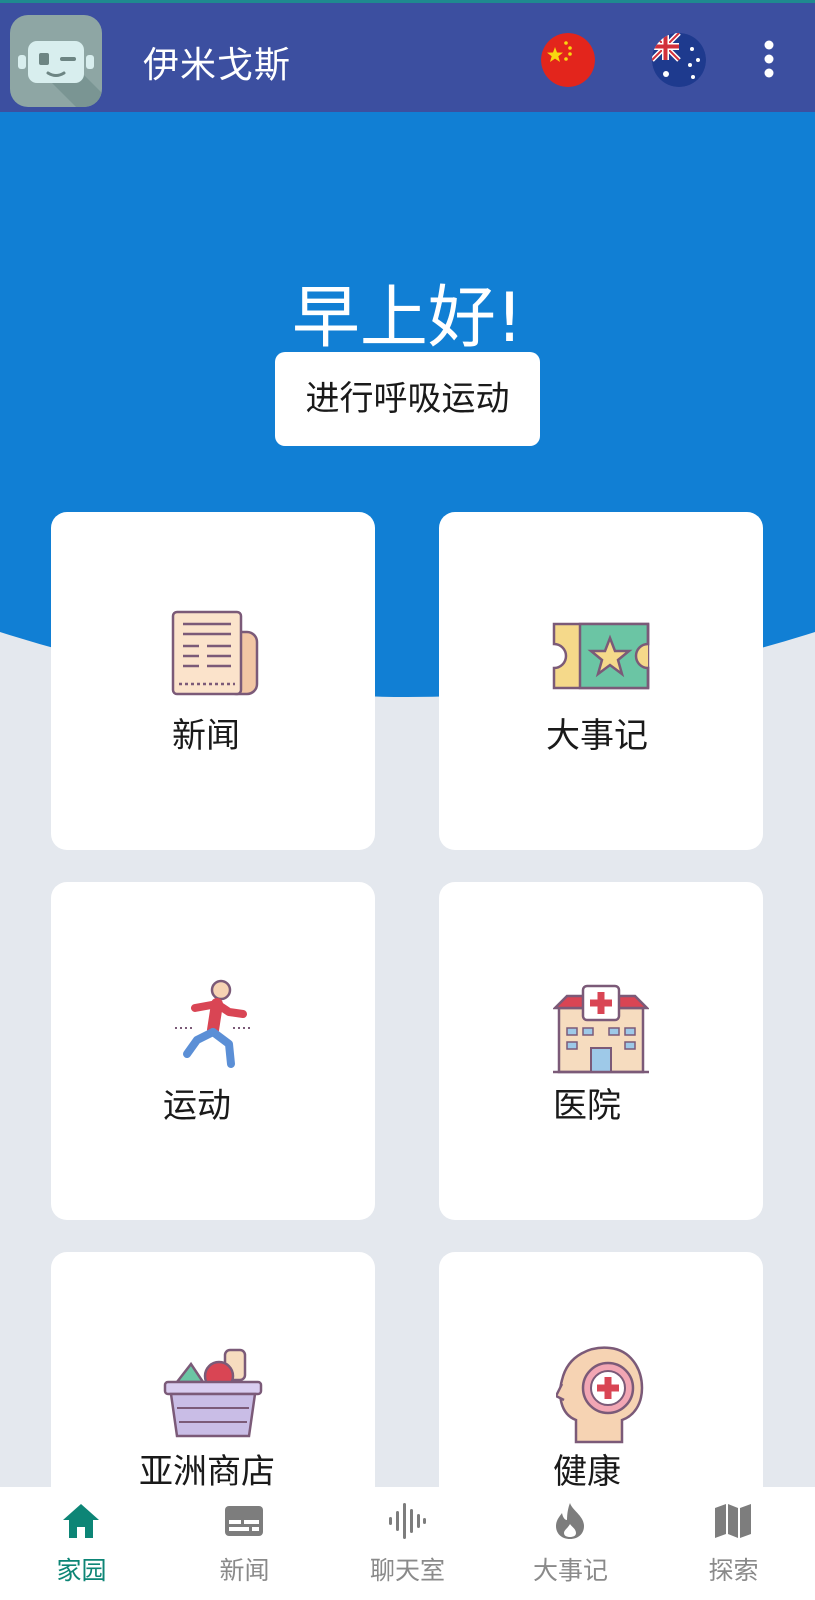  I want to click on sound-wave-icon, so click(407, 1521).